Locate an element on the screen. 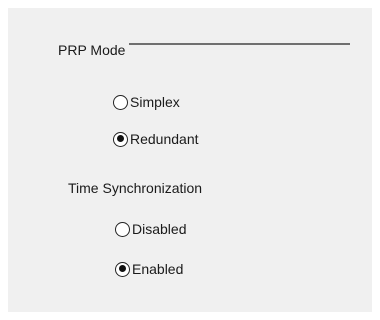 This screenshot has height=320, width=380. radio-redundant-indicator is located at coordinates (120, 139).